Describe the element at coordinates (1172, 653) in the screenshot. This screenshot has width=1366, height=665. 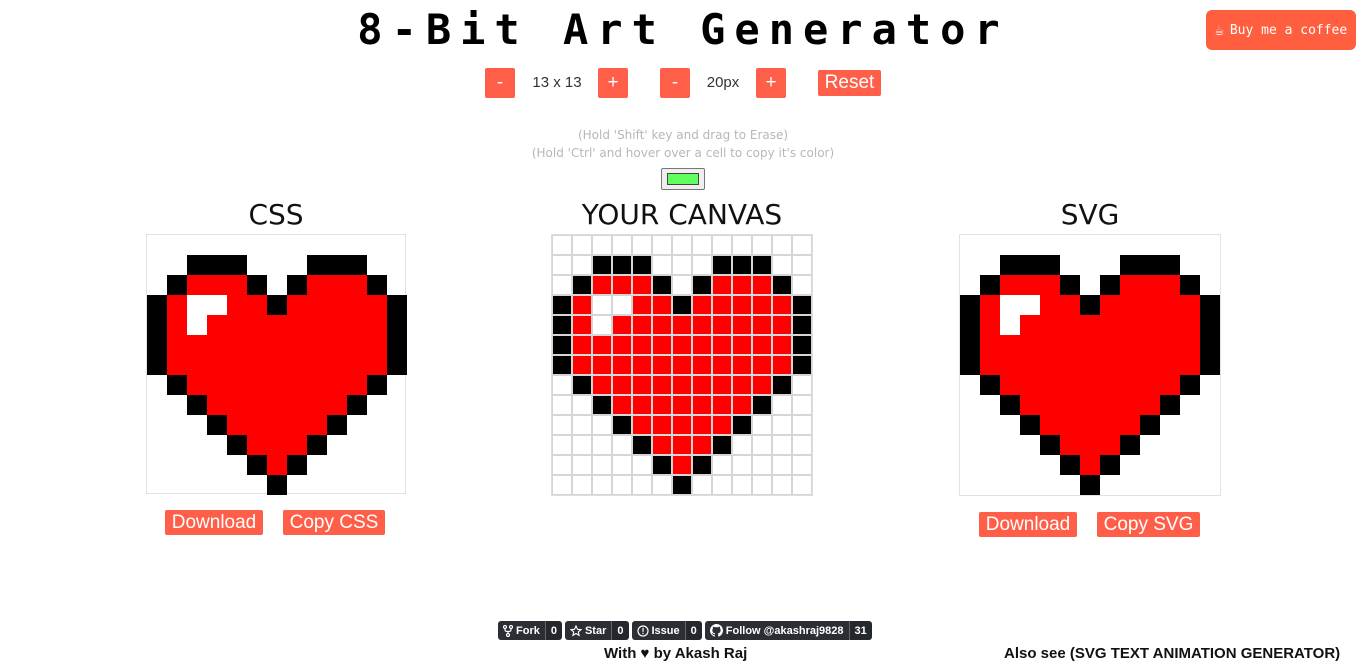
I see `also-see-link: Also see (SVG TEXT ANIMATION GENERATOR)` at that location.